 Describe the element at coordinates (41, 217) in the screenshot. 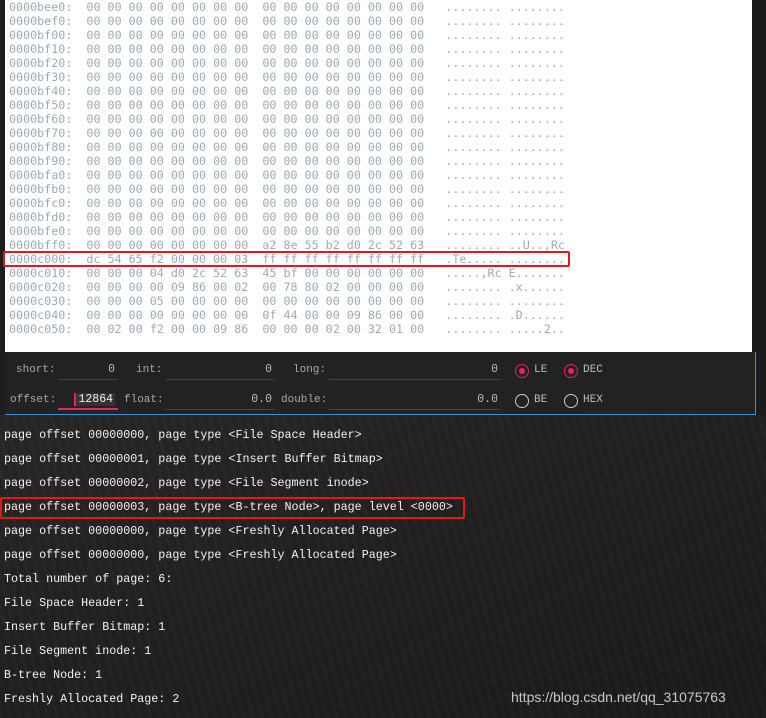

I see `hex-address: 0000bfd0:` at that location.